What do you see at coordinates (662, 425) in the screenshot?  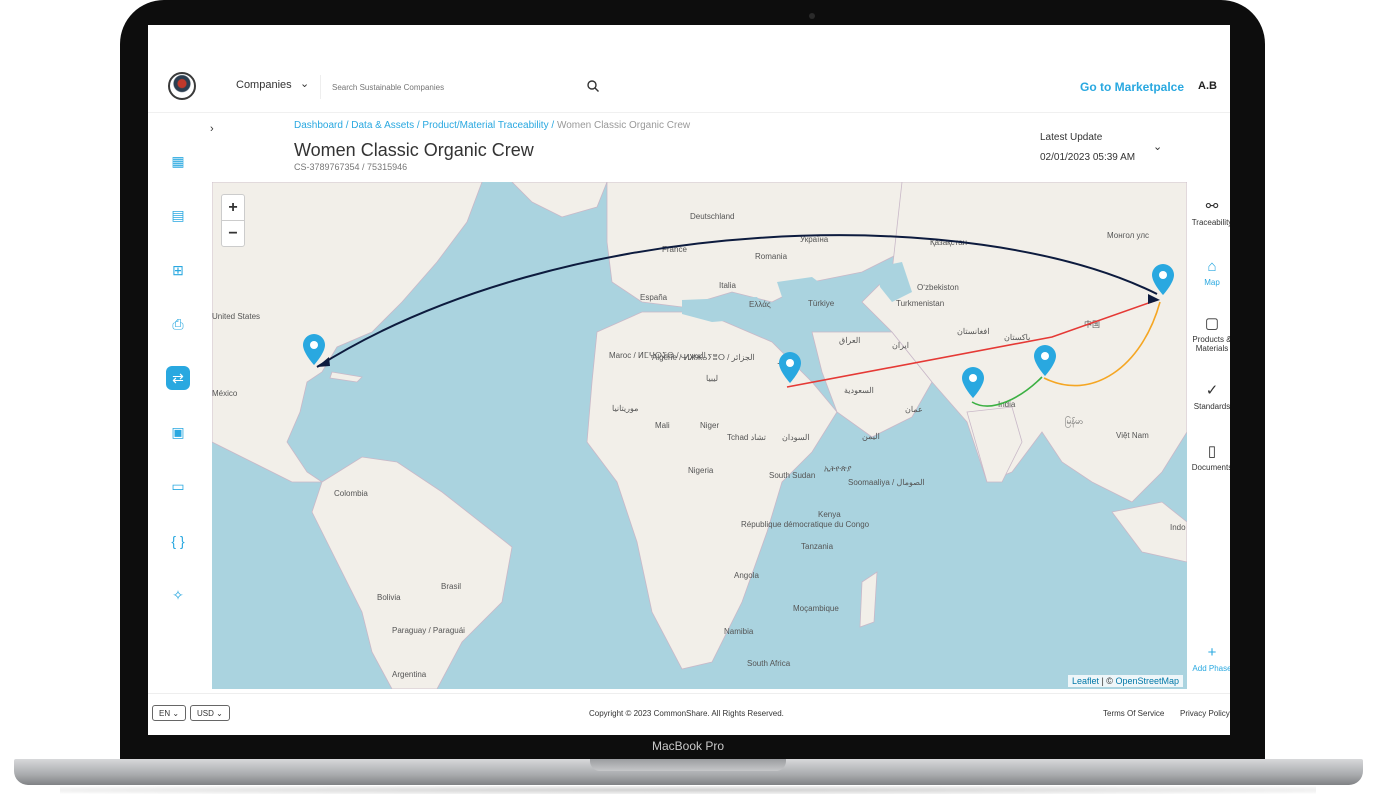 I see `map-label: Mali` at bounding box center [662, 425].